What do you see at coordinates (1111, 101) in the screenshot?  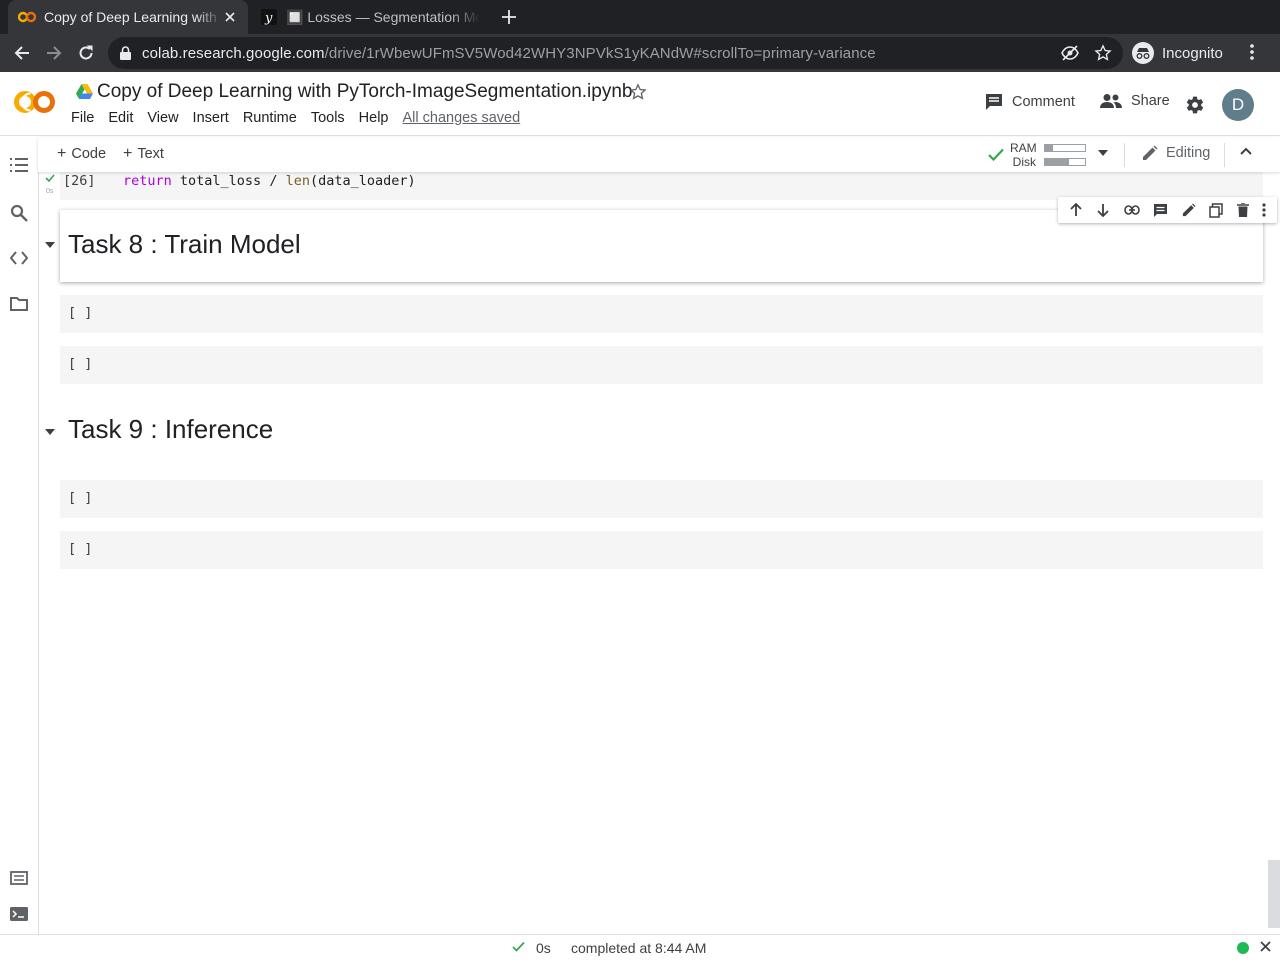 I see `people-icon` at bounding box center [1111, 101].